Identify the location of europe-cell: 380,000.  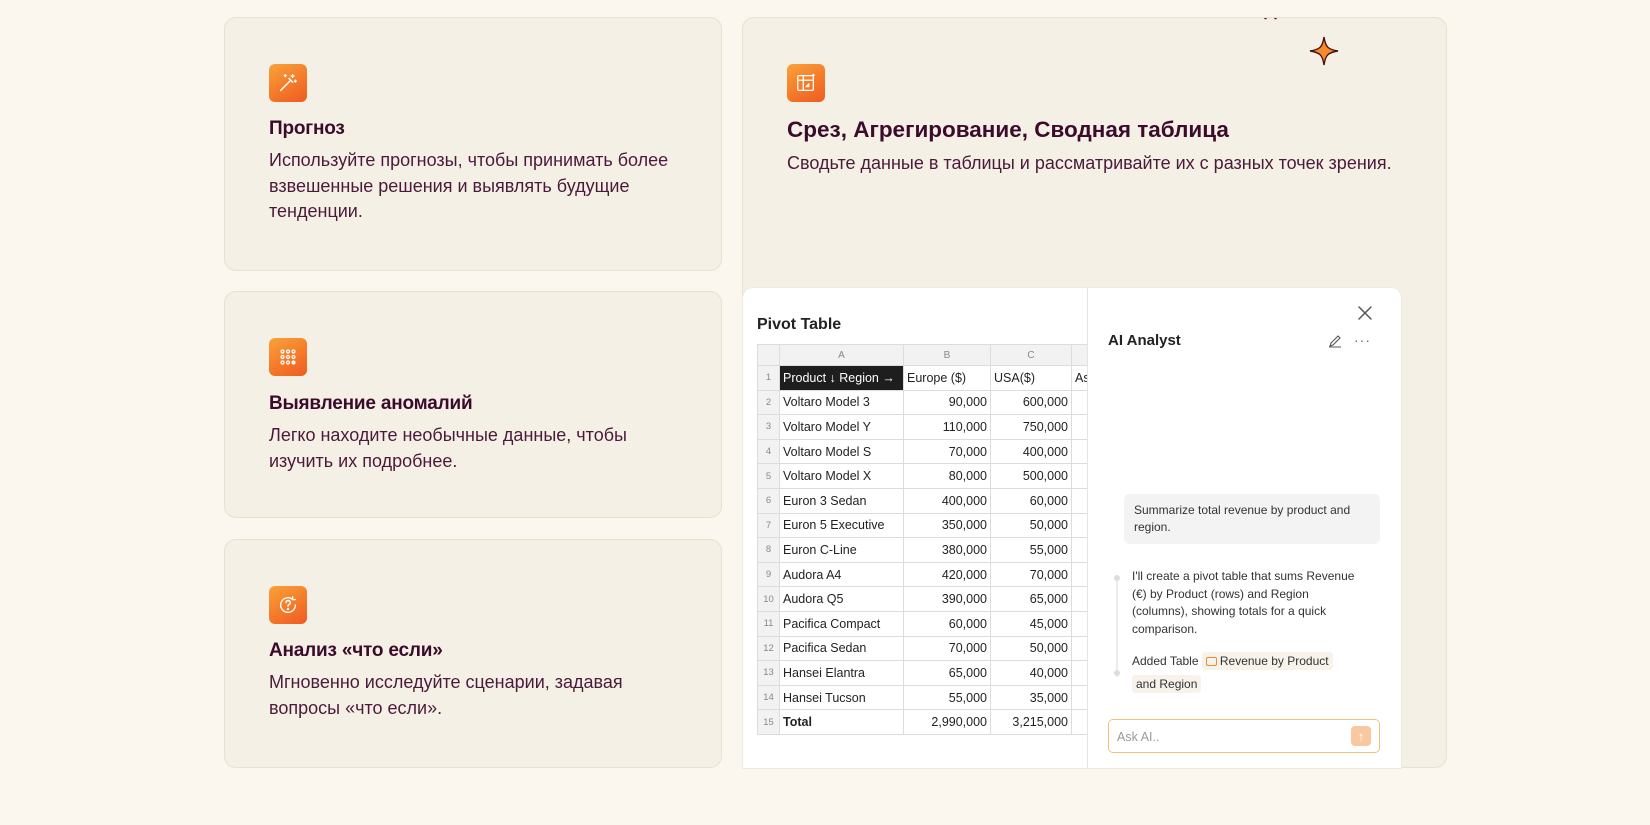
(947, 550).